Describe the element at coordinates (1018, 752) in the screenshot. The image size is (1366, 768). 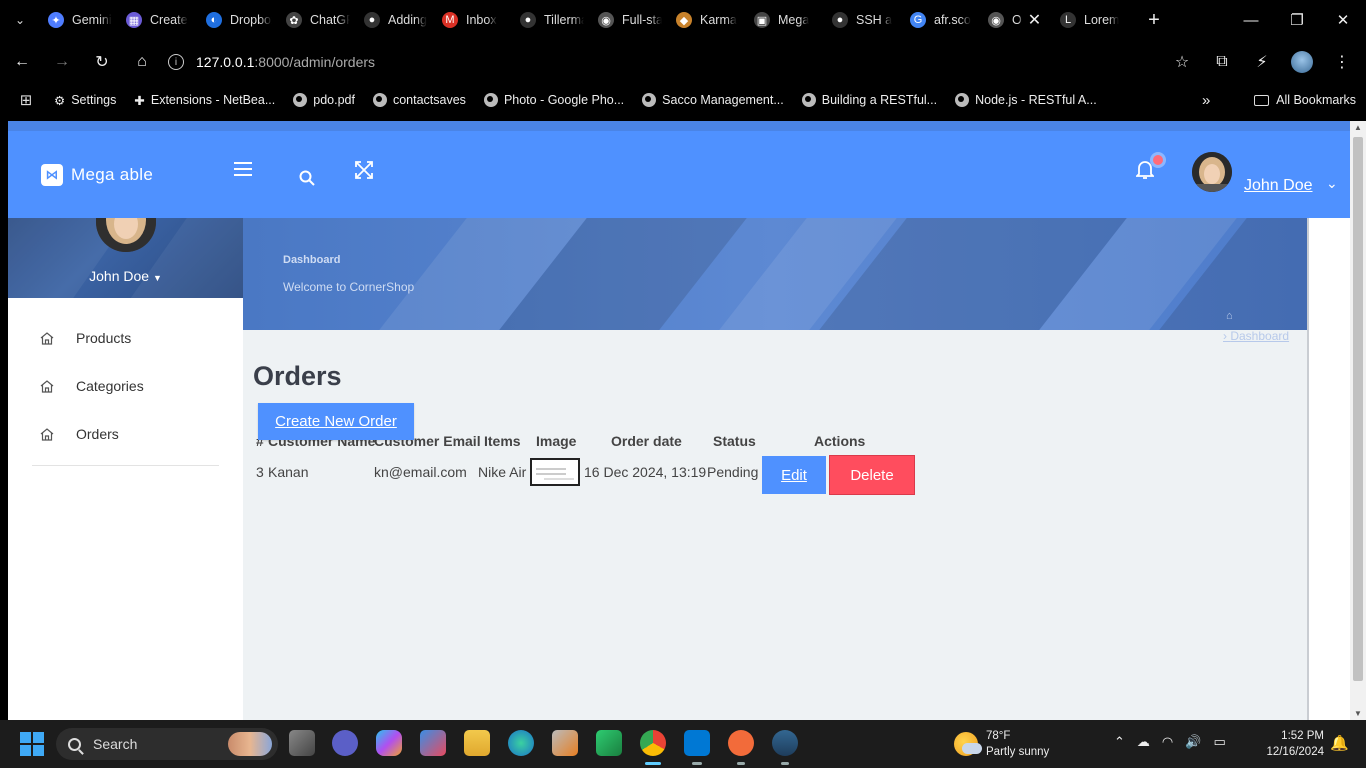
I see `weather-description: Partly sunny` at that location.